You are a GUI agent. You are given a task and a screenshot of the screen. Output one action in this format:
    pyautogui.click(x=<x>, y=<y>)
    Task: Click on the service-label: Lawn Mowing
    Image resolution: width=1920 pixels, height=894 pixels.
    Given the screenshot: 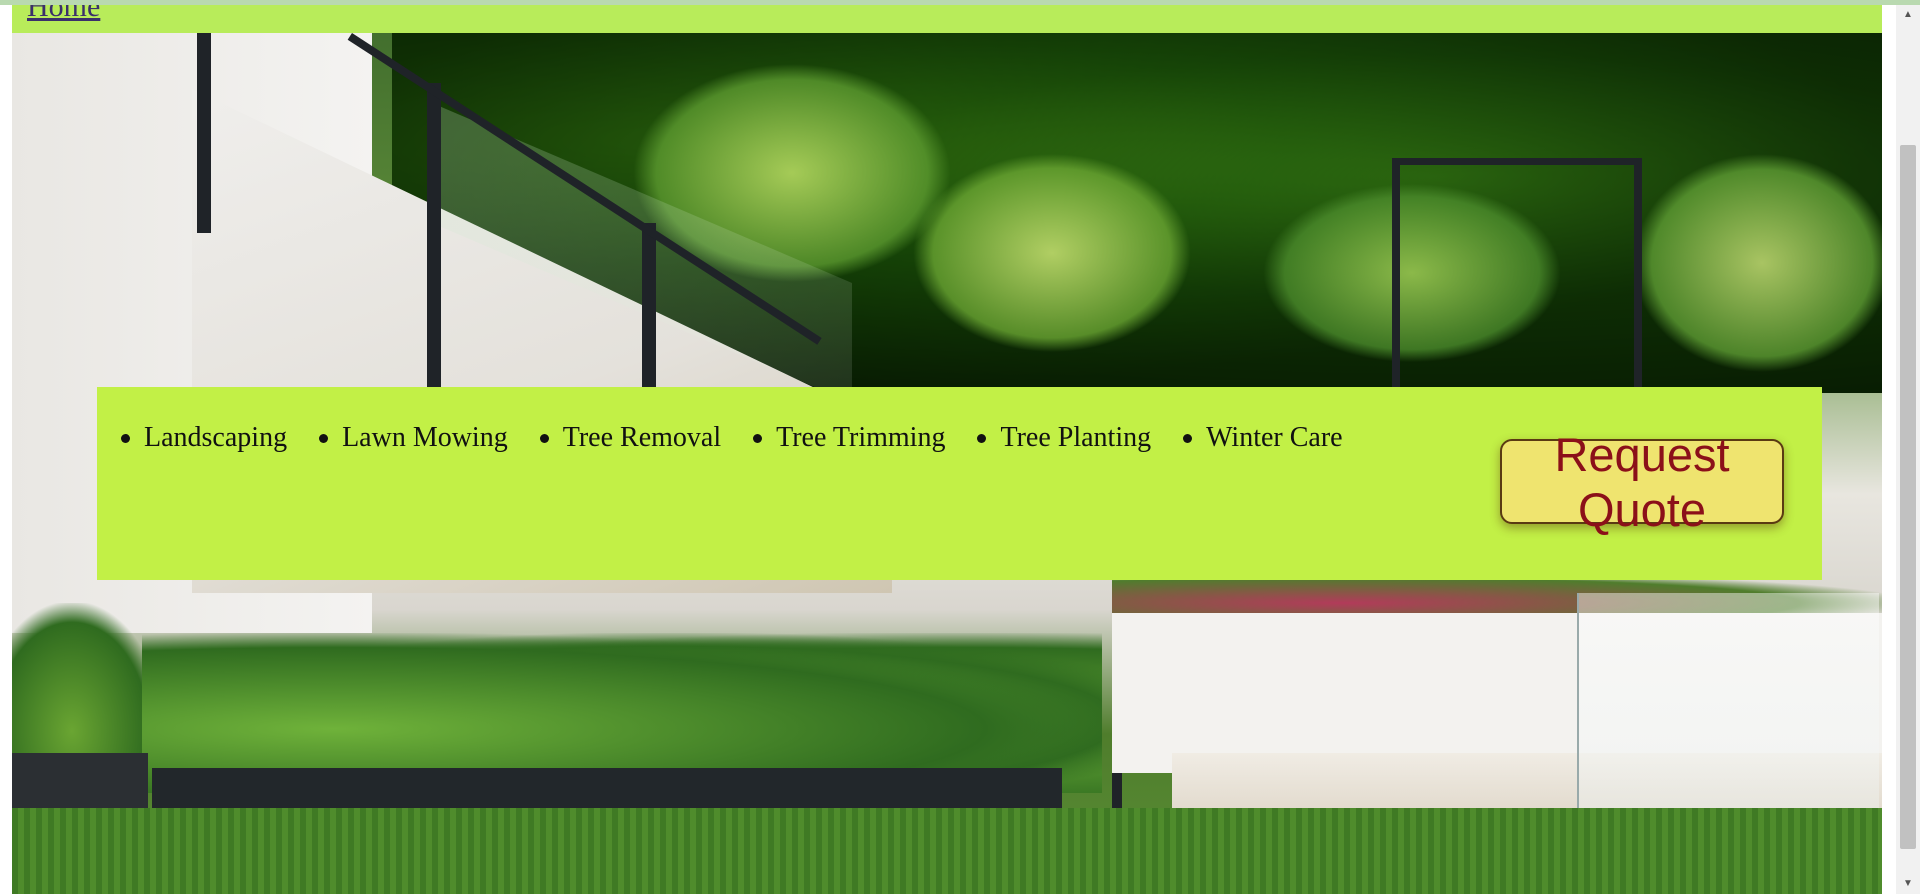 What is the action you would take?
    pyautogui.click(x=425, y=437)
    